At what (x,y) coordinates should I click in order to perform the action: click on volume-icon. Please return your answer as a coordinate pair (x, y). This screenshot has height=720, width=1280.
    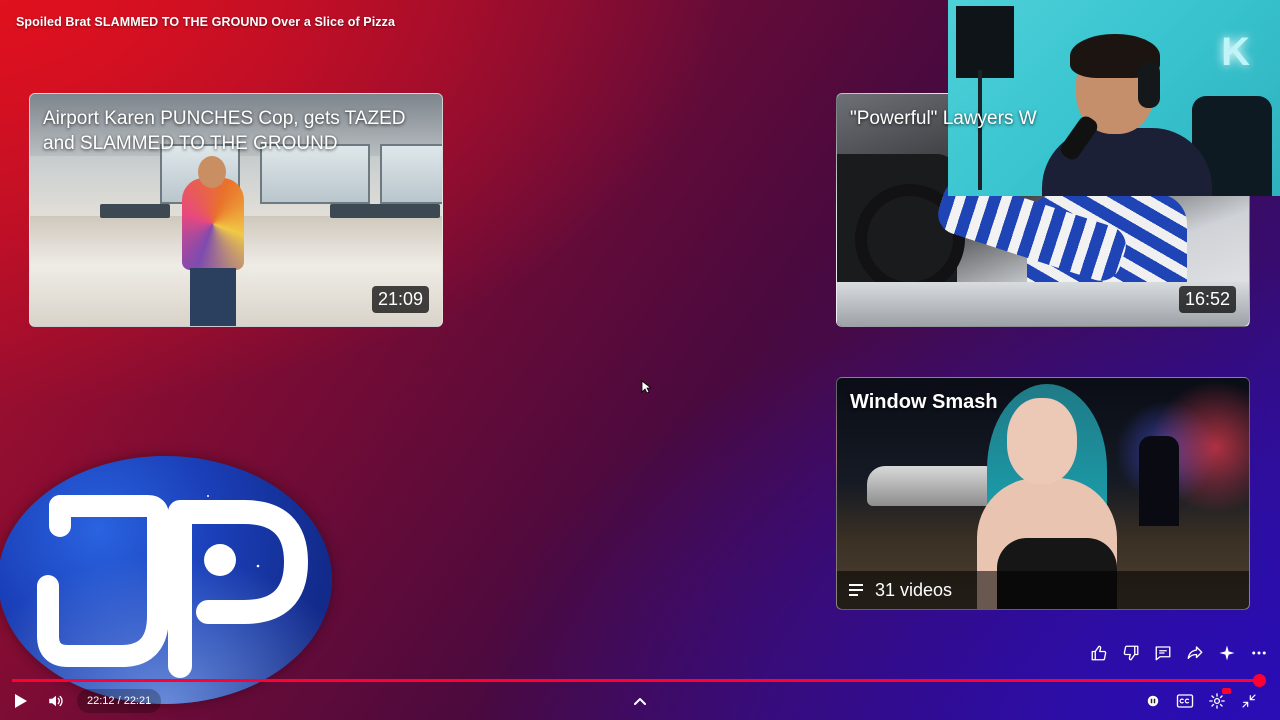
    Looking at the image, I should click on (56, 701).